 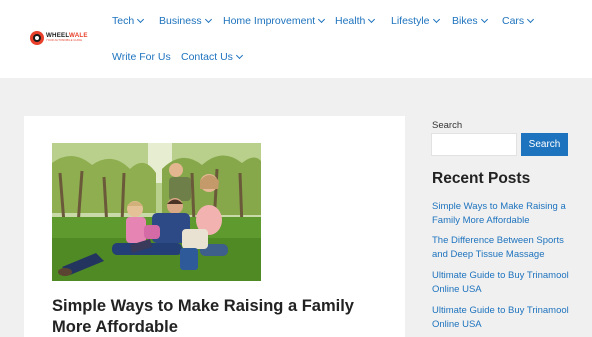 What do you see at coordinates (269, 21) in the screenshot?
I see `nav-item-label: Home Improvement` at bounding box center [269, 21].